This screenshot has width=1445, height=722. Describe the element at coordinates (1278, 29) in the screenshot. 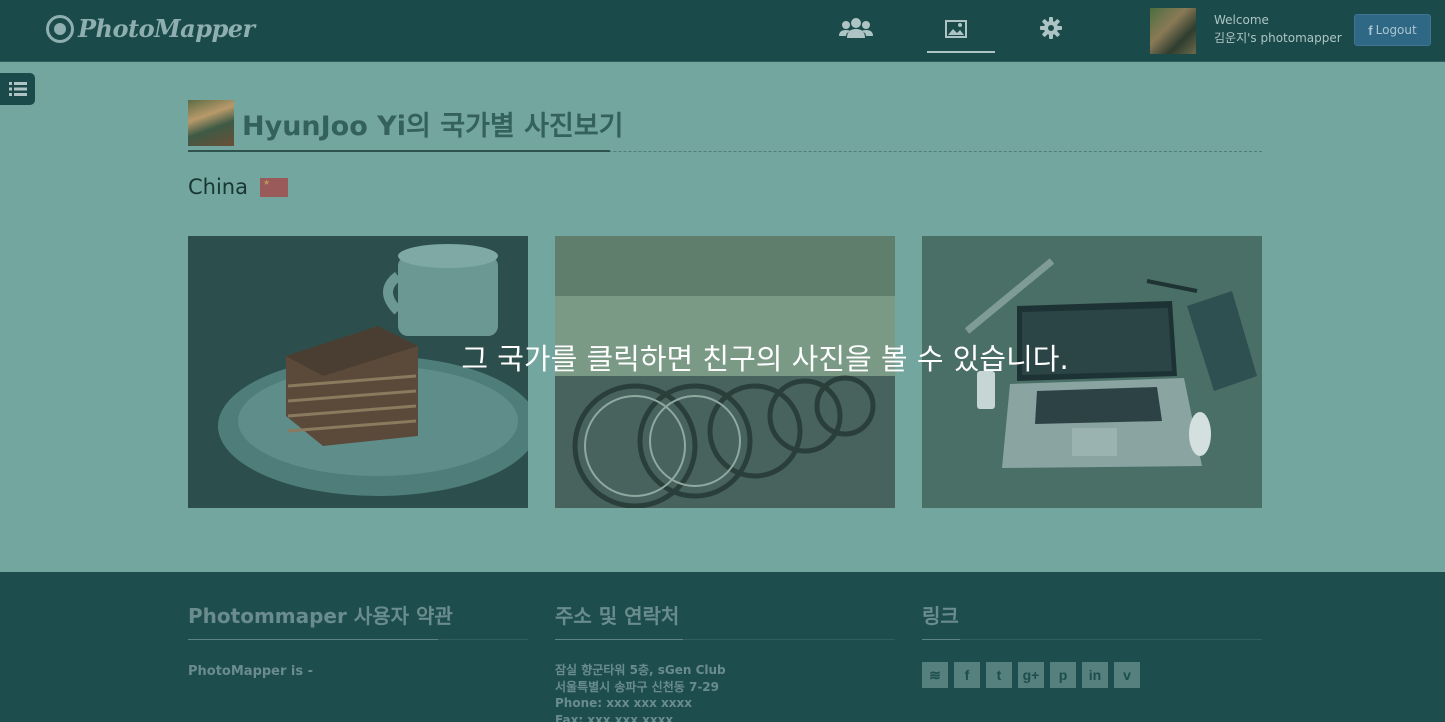

I see `welcome-text: Welcome 김운지's photomapper` at that location.